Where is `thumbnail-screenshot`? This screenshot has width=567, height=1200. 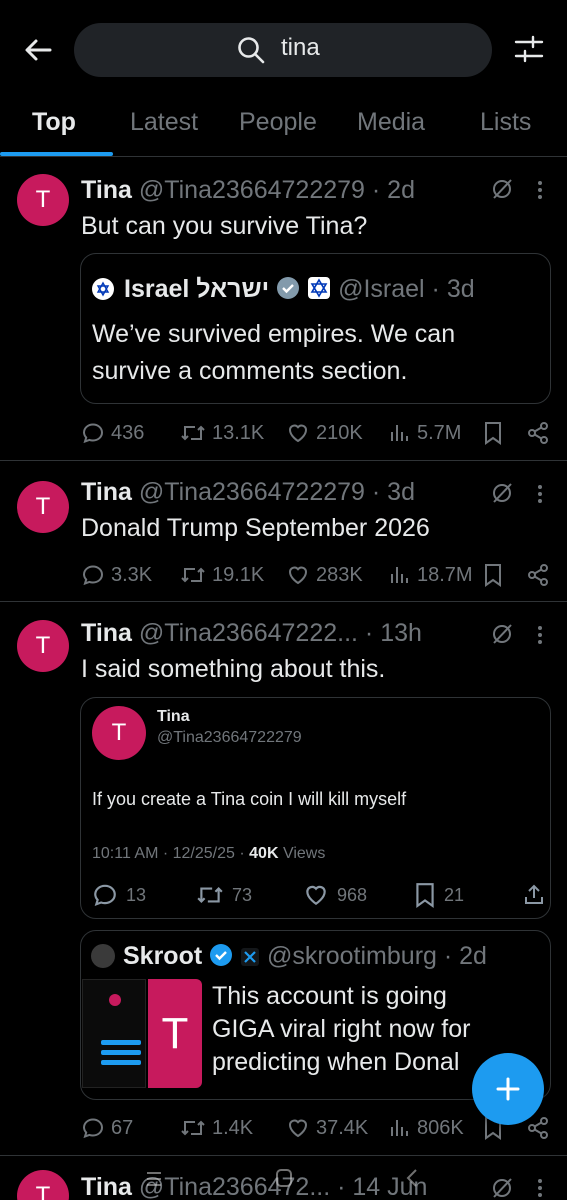
thumbnail-screenshot is located at coordinates (114, 1033).